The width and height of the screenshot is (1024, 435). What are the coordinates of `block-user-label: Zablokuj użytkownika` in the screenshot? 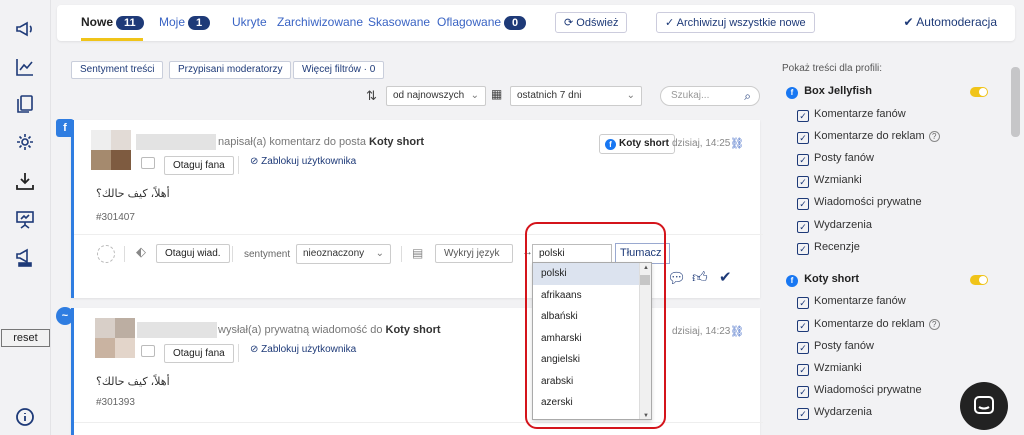 It's located at (309, 161).